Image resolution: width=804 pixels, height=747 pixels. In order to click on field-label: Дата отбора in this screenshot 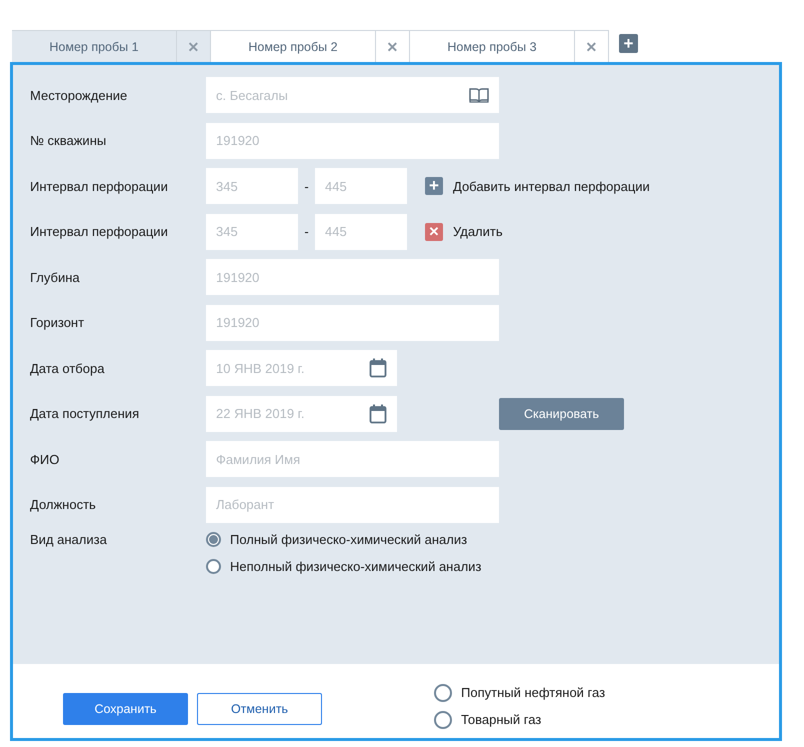, I will do `click(68, 368)`.